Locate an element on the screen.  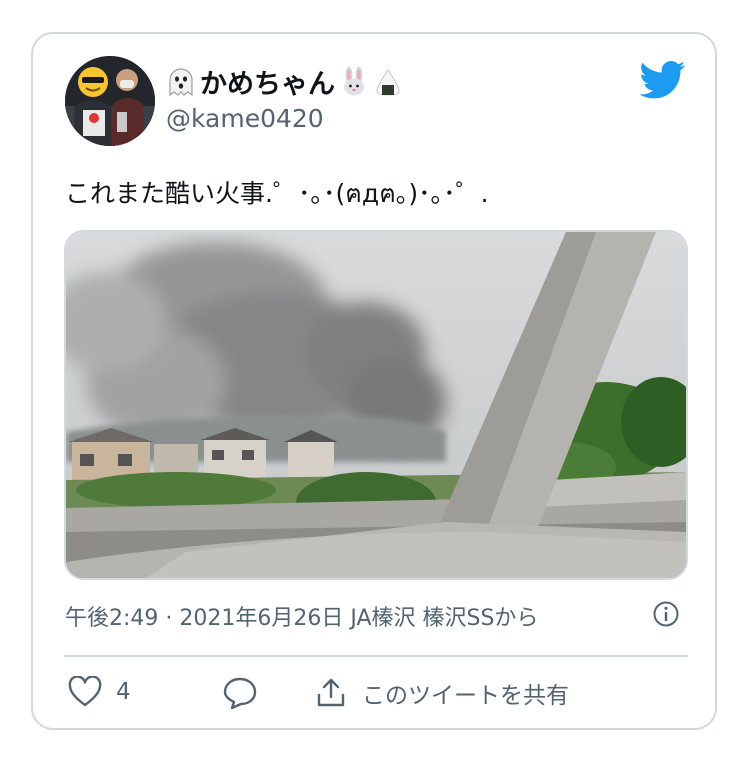
rabbit-emoji-icon is located at coordinates (354, 80).